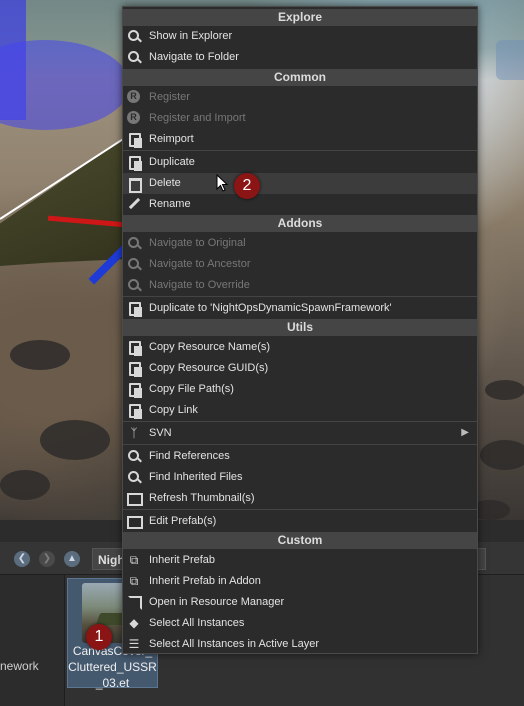  I want to click on pencil-icon, so click(134, 204).